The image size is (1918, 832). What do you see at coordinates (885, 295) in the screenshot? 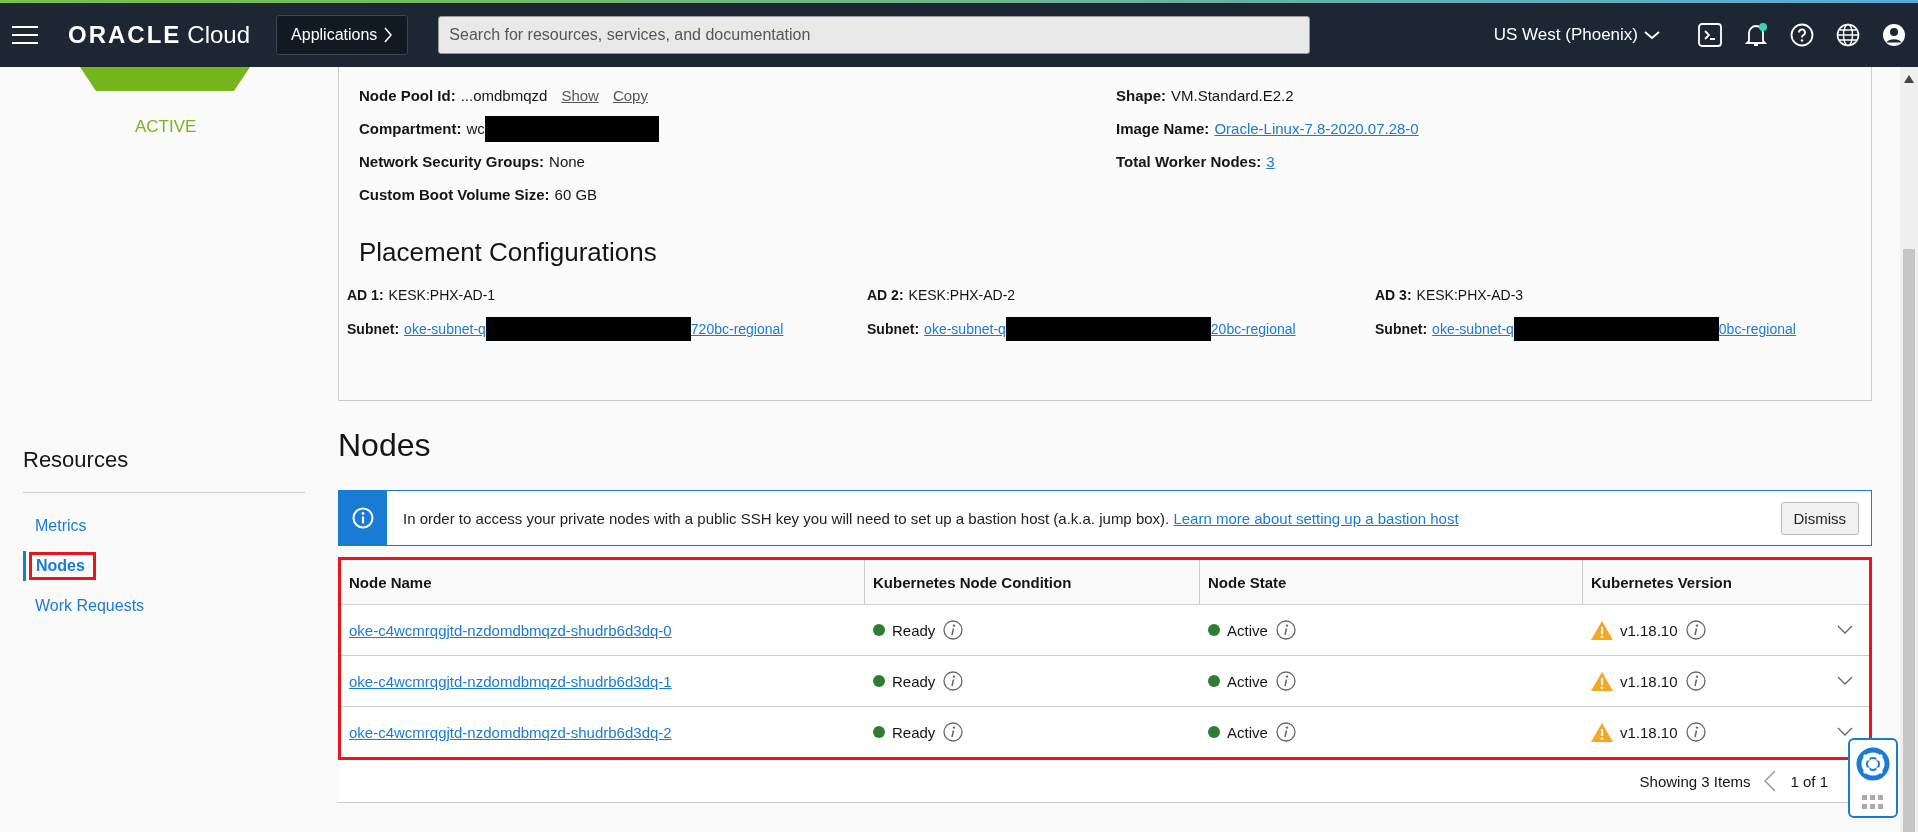
I see `field-label: AD 2:` at bounding box center [885, 295].